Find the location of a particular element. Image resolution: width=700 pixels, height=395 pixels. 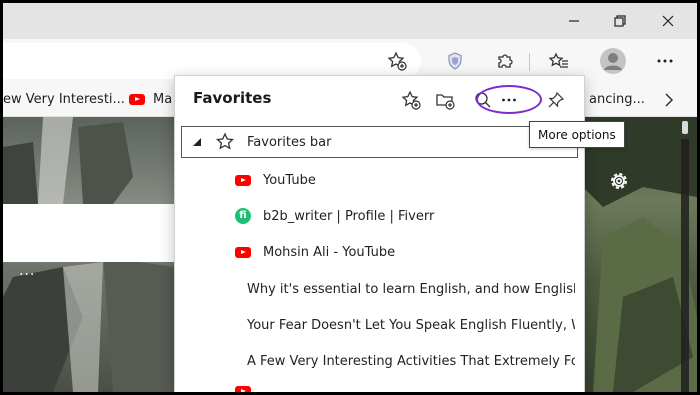

profile-avatar is located at coordinates (613, 61).